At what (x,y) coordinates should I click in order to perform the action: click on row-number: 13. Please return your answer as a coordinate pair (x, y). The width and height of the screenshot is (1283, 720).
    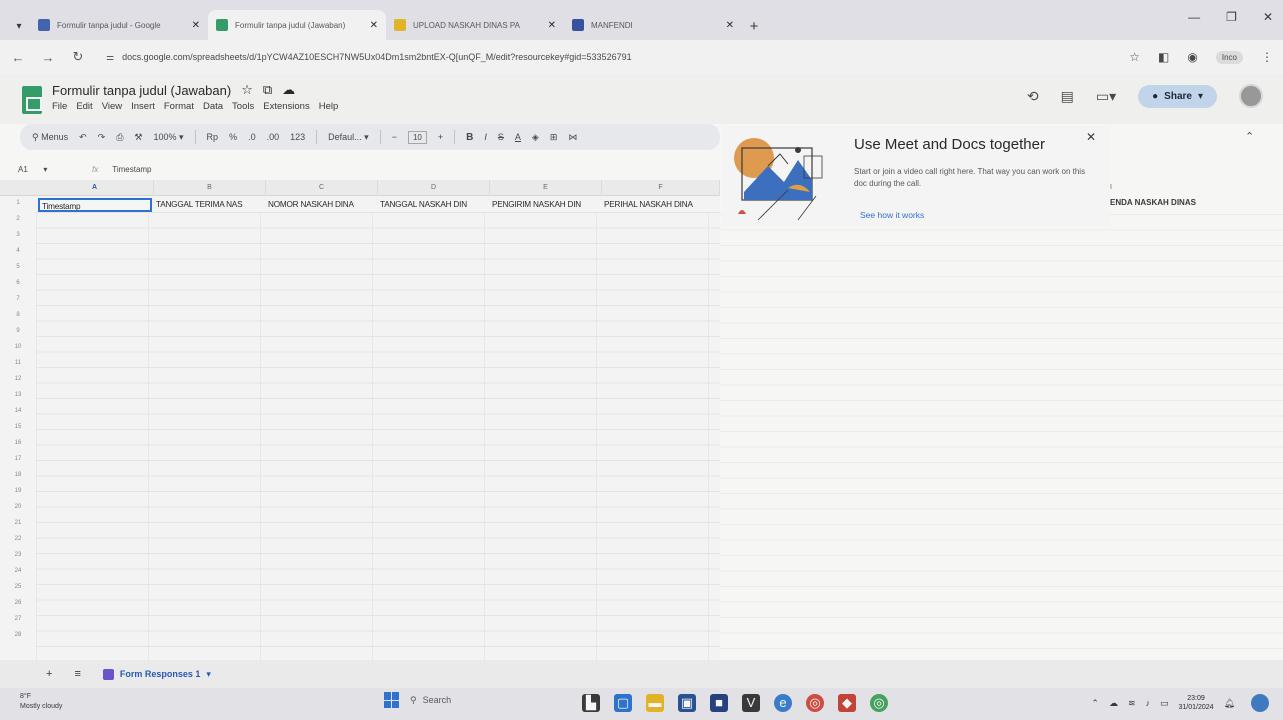
    Looking at the image, I should click on (18, 395).